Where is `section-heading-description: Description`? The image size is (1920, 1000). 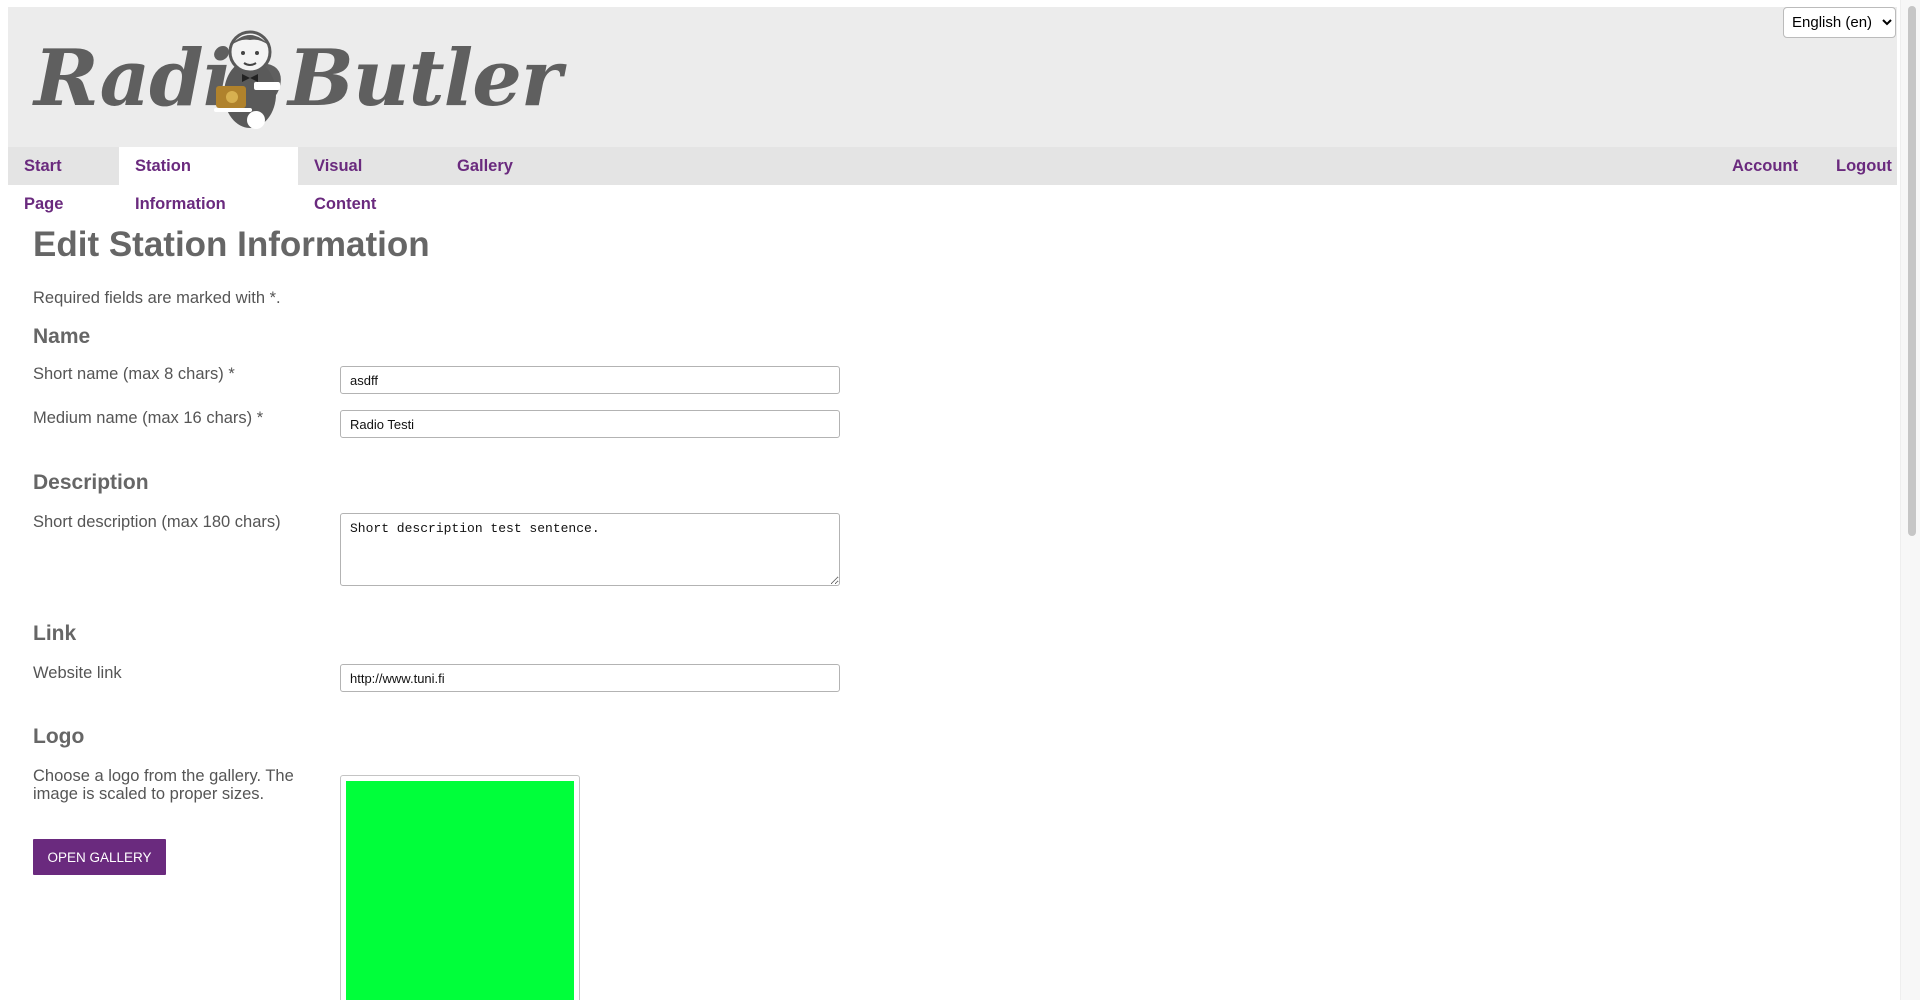 section-heading-description: Description is located at coordinates (91, 482).